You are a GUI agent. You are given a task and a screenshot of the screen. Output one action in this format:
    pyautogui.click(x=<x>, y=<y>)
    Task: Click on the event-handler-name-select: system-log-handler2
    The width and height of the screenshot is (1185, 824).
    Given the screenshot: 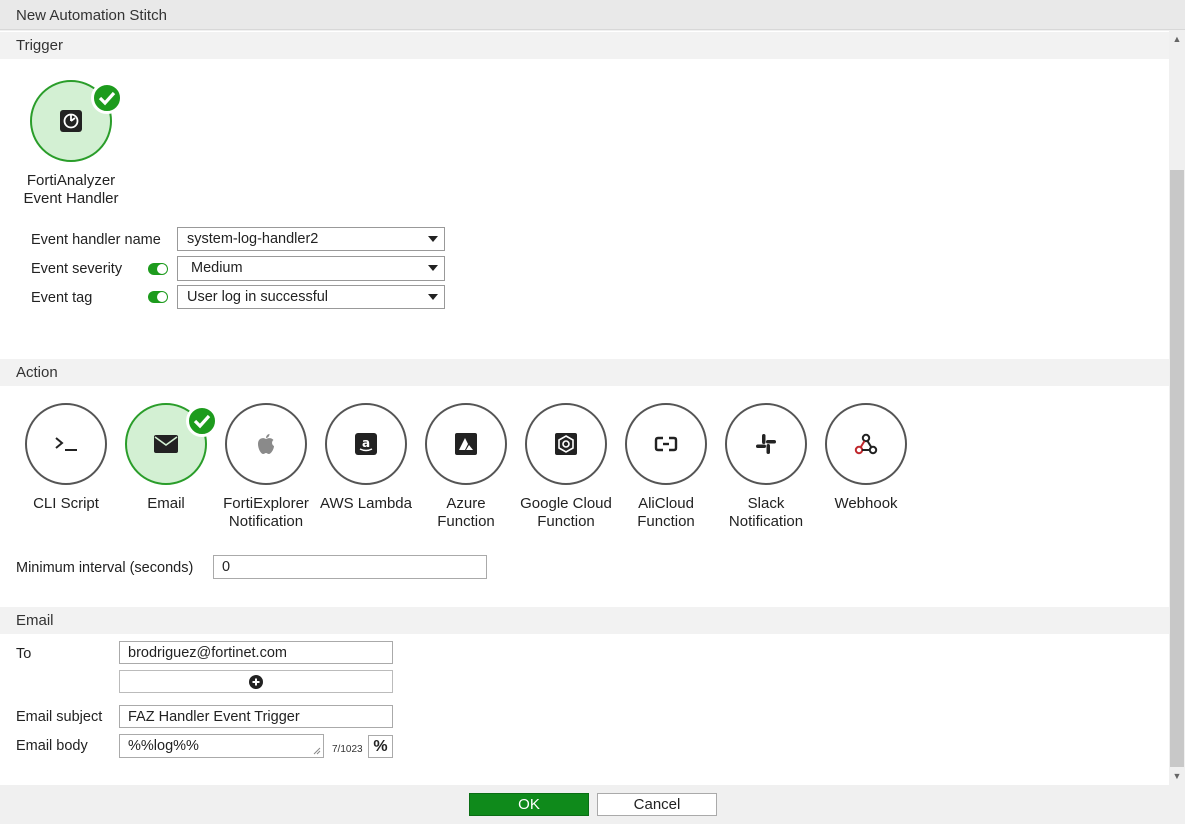 What is the action you would take?
    pyautogui.click(x=311, y=239)
    